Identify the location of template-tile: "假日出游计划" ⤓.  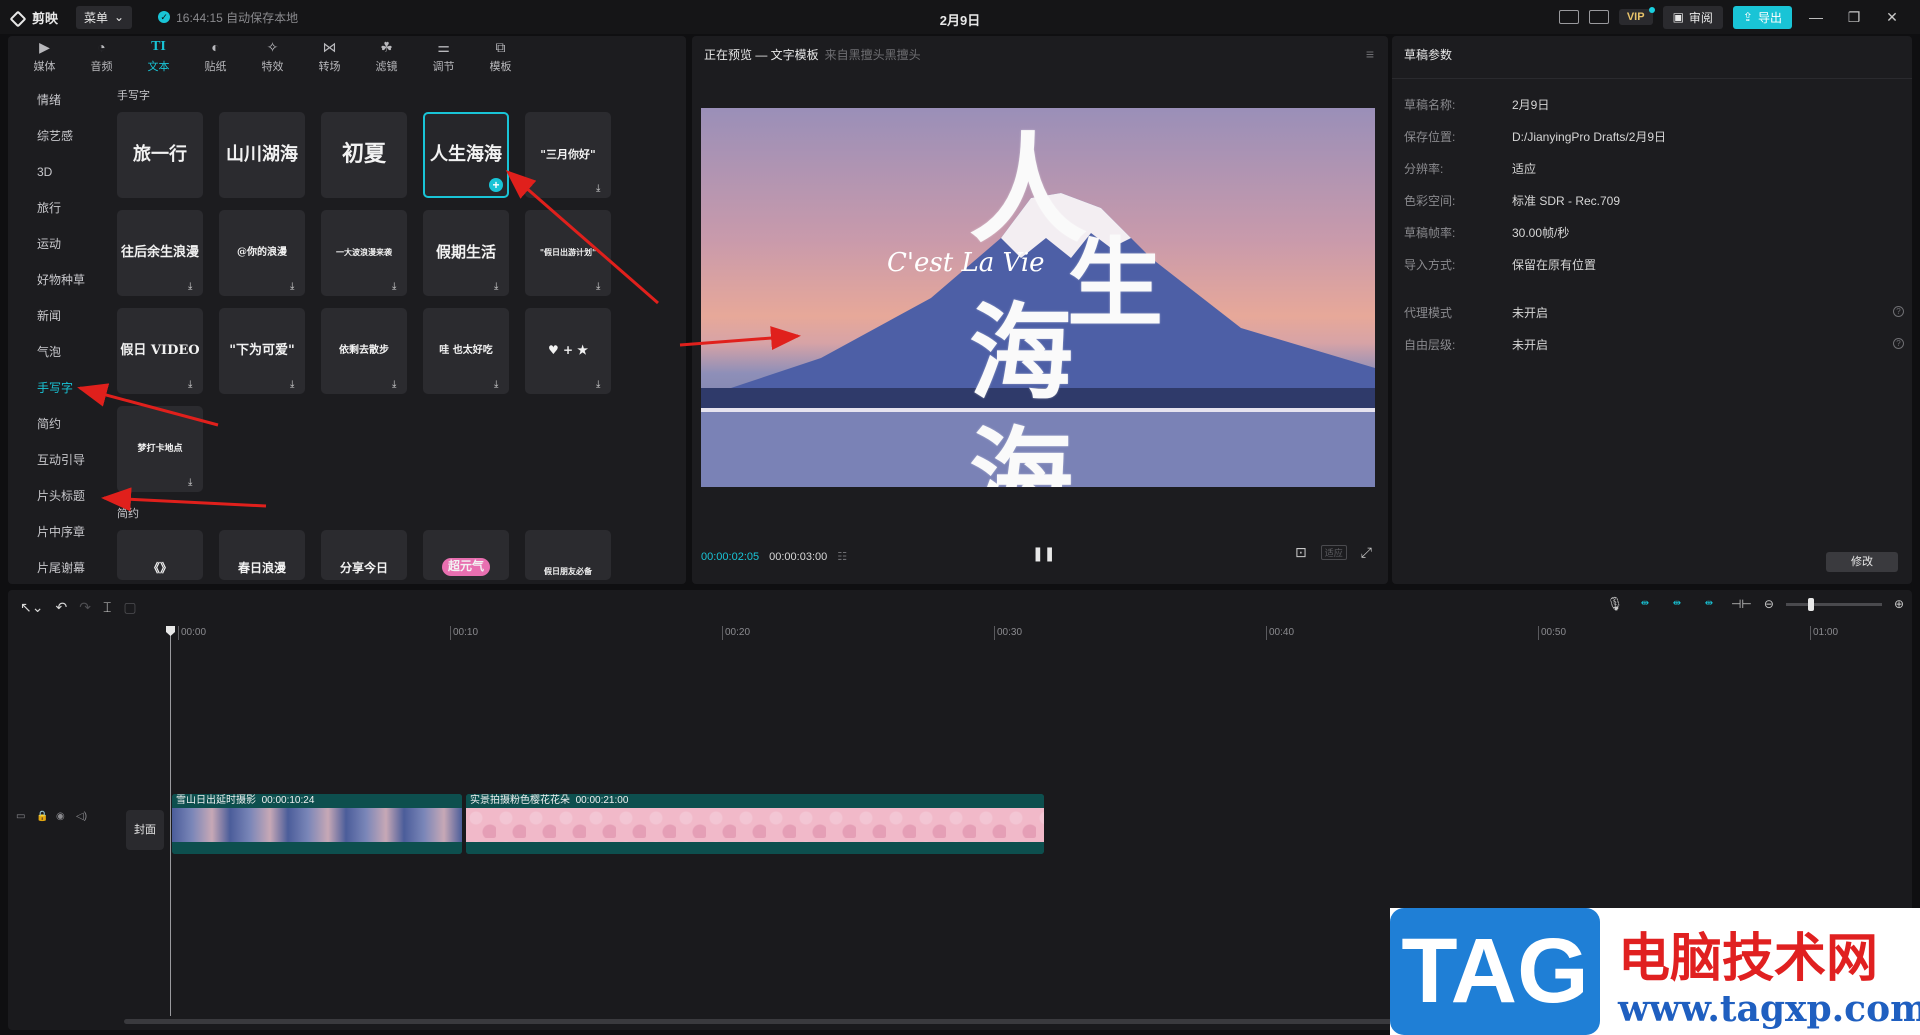
(568, 253).